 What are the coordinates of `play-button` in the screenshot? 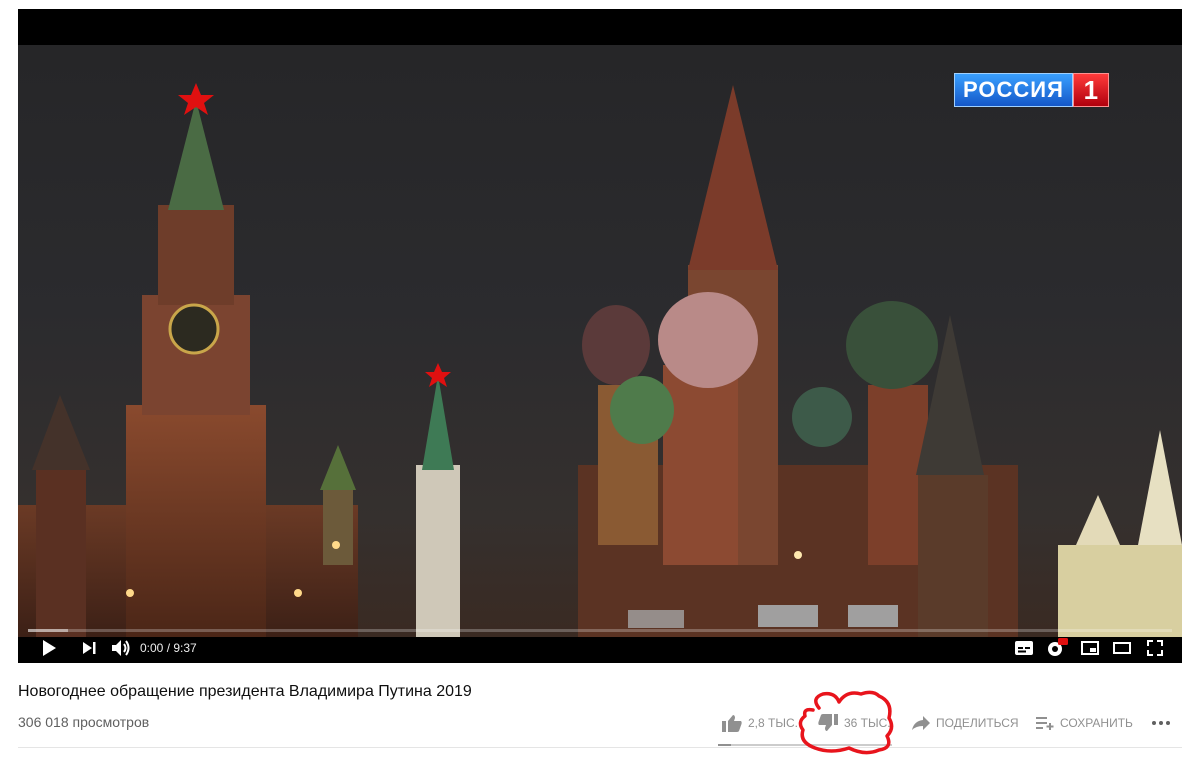 It's located at (49, 648).